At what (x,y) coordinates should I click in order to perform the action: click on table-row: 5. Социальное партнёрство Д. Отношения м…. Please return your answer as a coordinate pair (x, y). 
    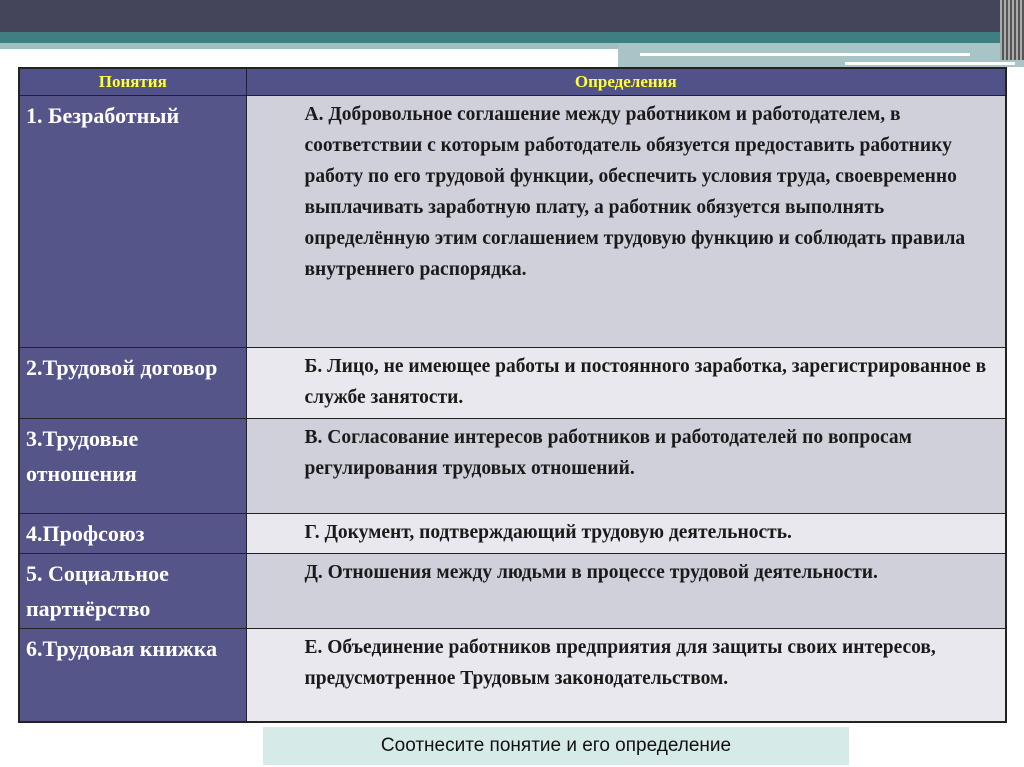
    Looking at the image, I should click on (512, 590).